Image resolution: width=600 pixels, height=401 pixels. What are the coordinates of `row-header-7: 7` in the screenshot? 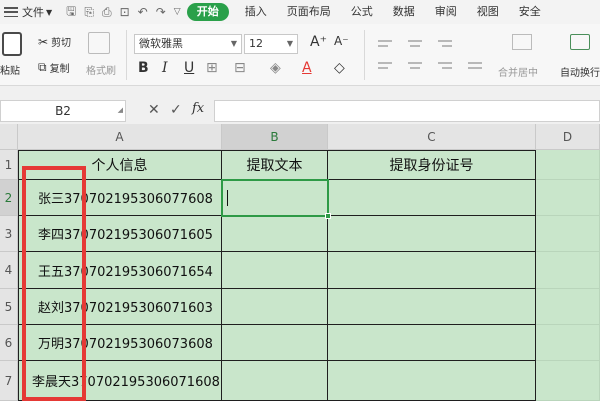 It's located at (9, 381).